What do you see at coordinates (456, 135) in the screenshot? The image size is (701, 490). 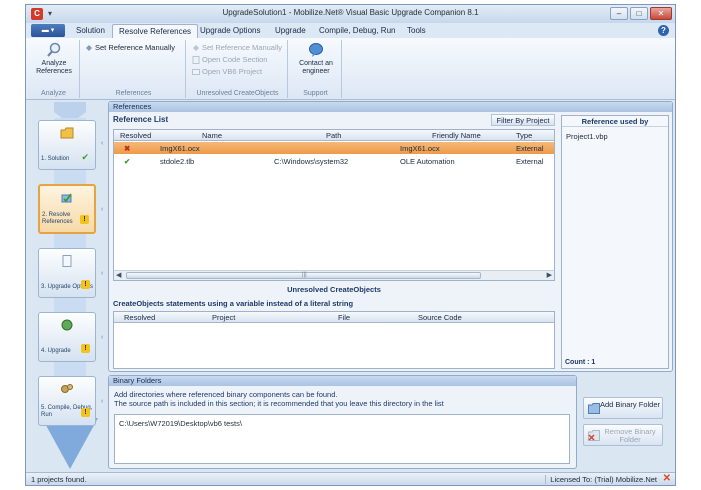 I see `column-header-friendly-name: Friendly Name` at bounding box center [456, 135].